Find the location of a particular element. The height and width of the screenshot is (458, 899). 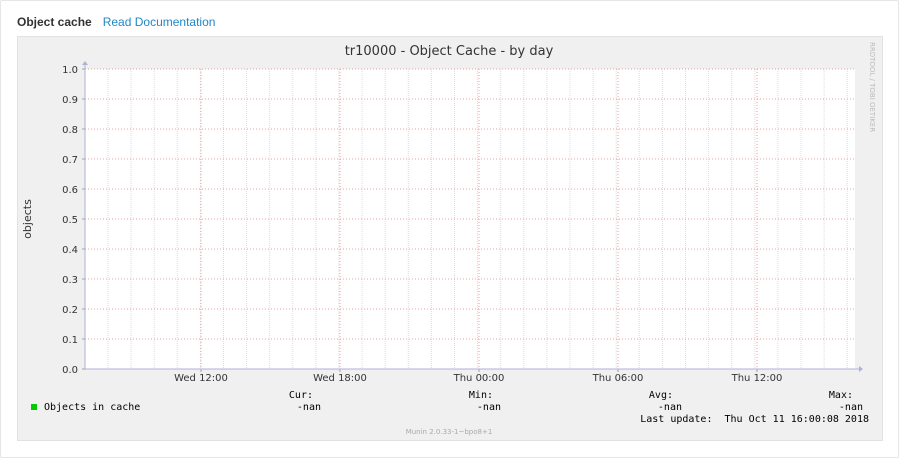

y-axis-arrow is located at coordinates (85, 63).